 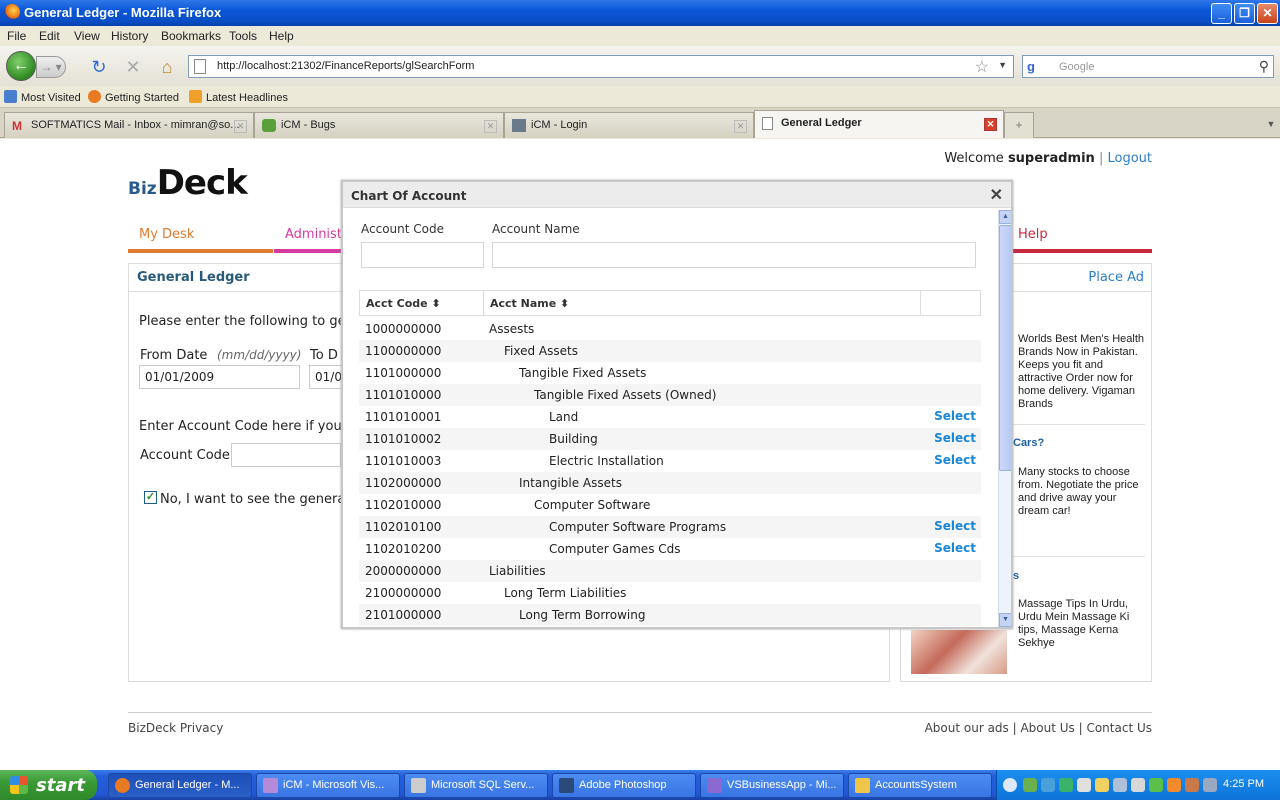 What do you see at coordinates (48, 785) in the screenshot?
I see `start-button: start` at bounding box center [48, 785].